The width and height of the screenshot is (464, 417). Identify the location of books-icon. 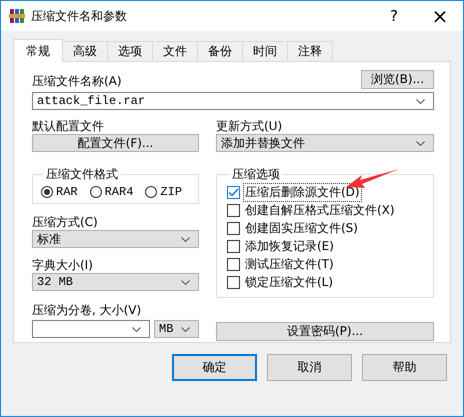
(17, 16).